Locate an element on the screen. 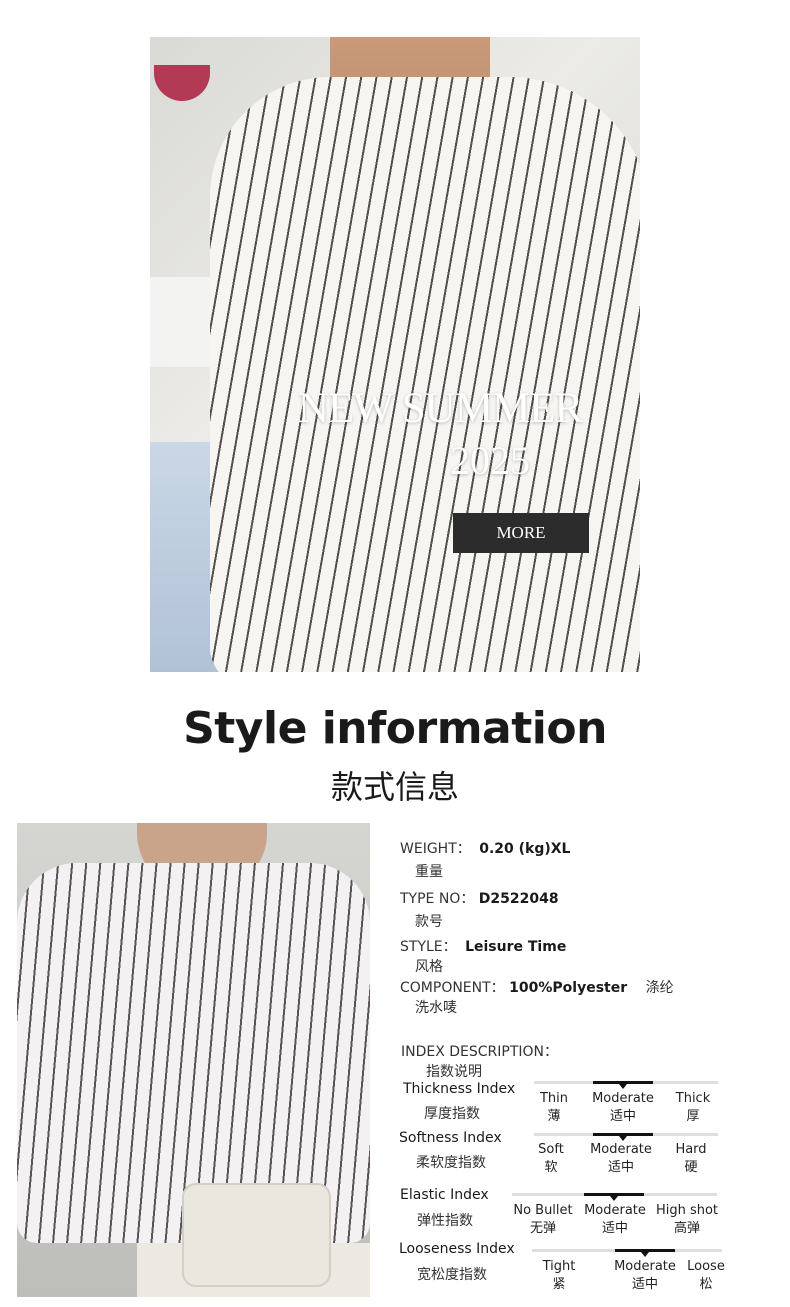 Image resolution: width=790 pixels, height=1307 pixels. spec-component: COMPONENT： 100%Polyester 涤纶 is located at coordinates (537, 987).